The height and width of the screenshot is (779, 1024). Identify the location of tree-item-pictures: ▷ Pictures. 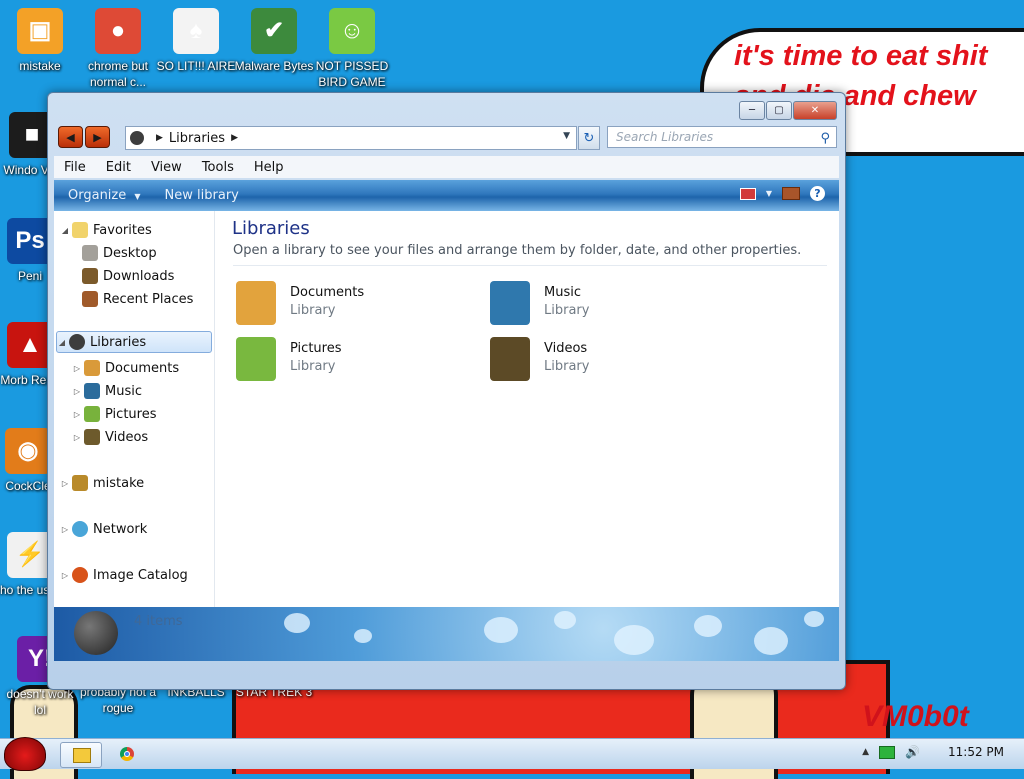
(114, 414).